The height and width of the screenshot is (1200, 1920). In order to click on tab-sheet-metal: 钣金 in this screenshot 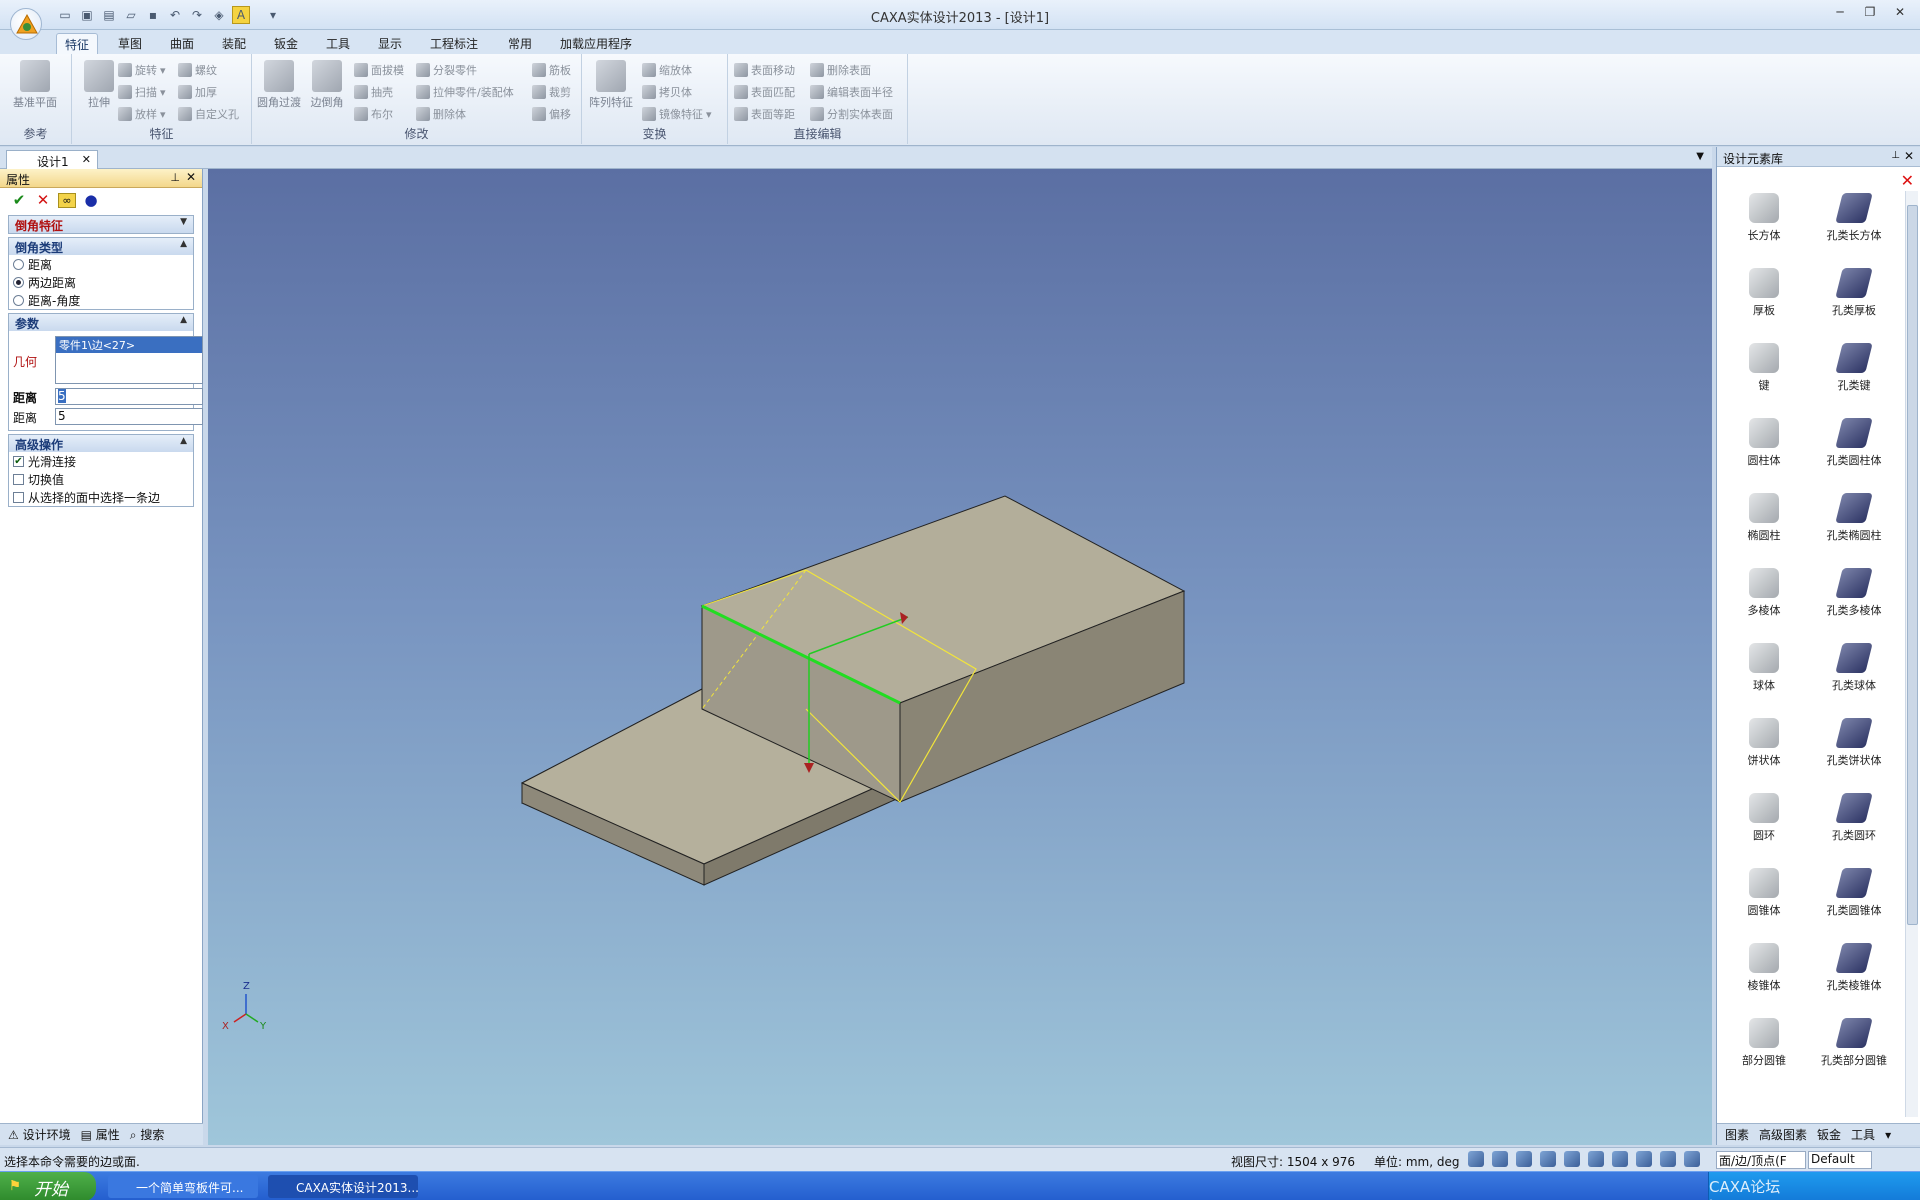, I will do `click(1829, 1134)`.